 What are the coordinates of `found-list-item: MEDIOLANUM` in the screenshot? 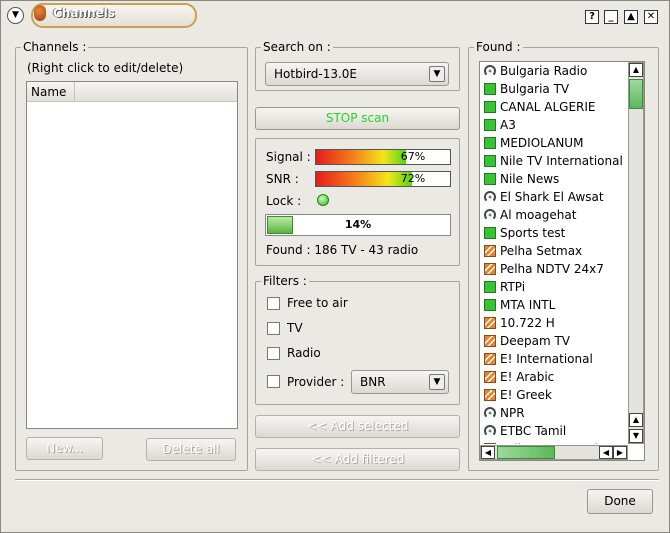 It's located at (553, 143).